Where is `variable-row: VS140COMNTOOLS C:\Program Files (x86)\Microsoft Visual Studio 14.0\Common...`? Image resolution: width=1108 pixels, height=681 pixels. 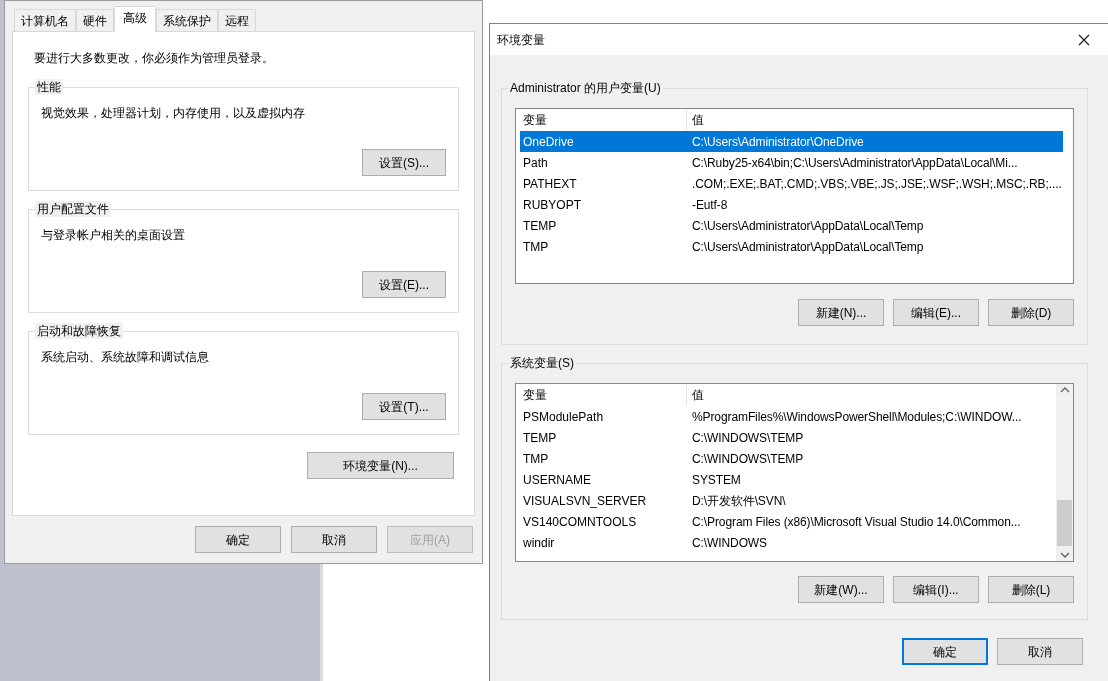 variable-row: VS140COMNTOOLS C:\Program Files (x86)\Microsoft Visual Studio 14.0\Common... is located at coordinates (788, 521).